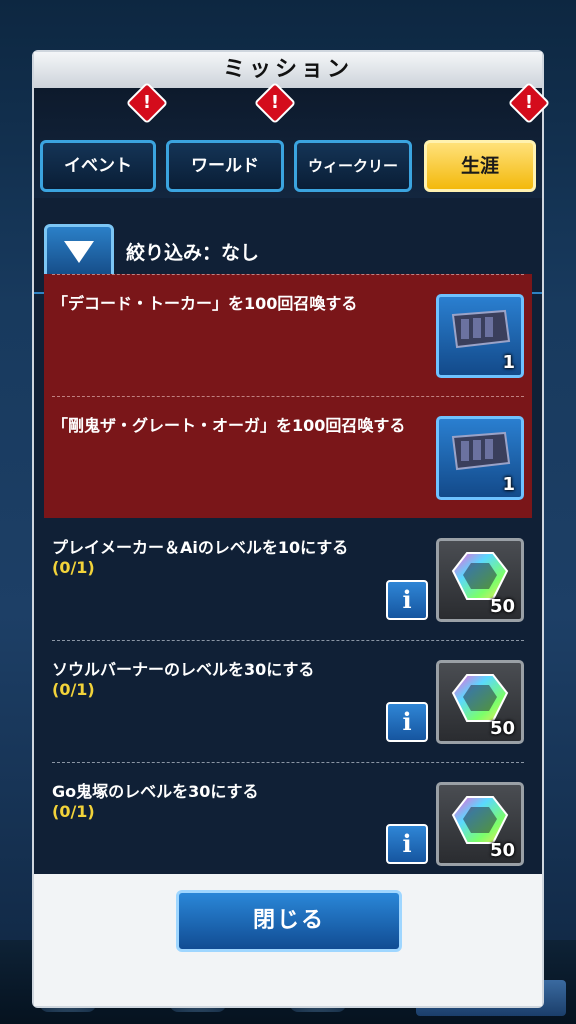 The image size is (576, 1024). I want to click on mission-text: 「デコード・トーカー」を100回召喚する, so click(205, 303).